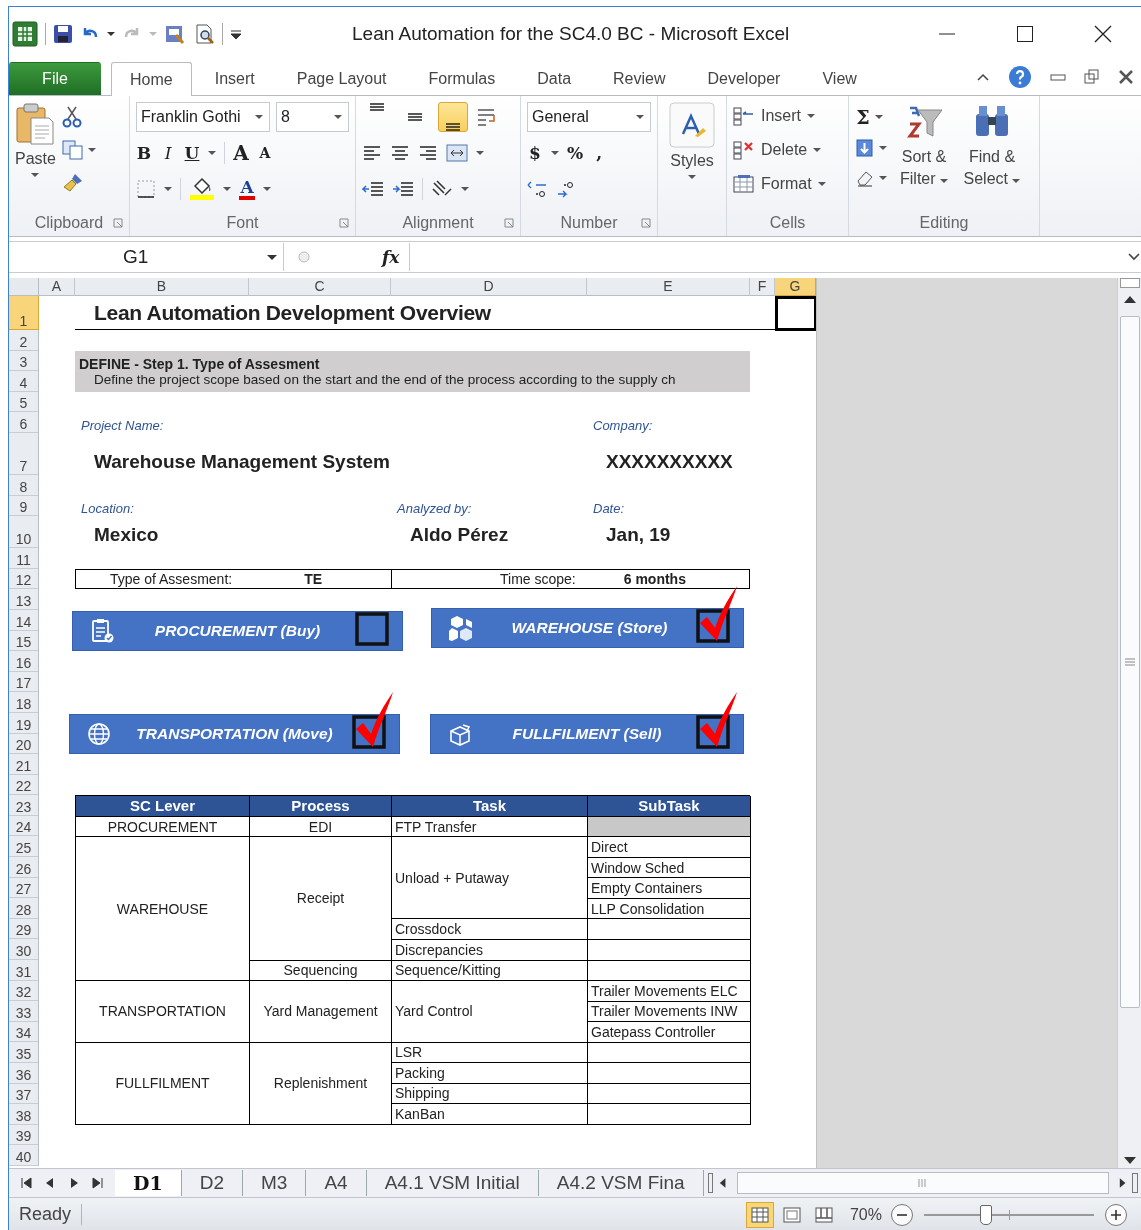 The width and height of the screenshot is (1141, 1230). I want to click on customize-icon, so click(236, 34).